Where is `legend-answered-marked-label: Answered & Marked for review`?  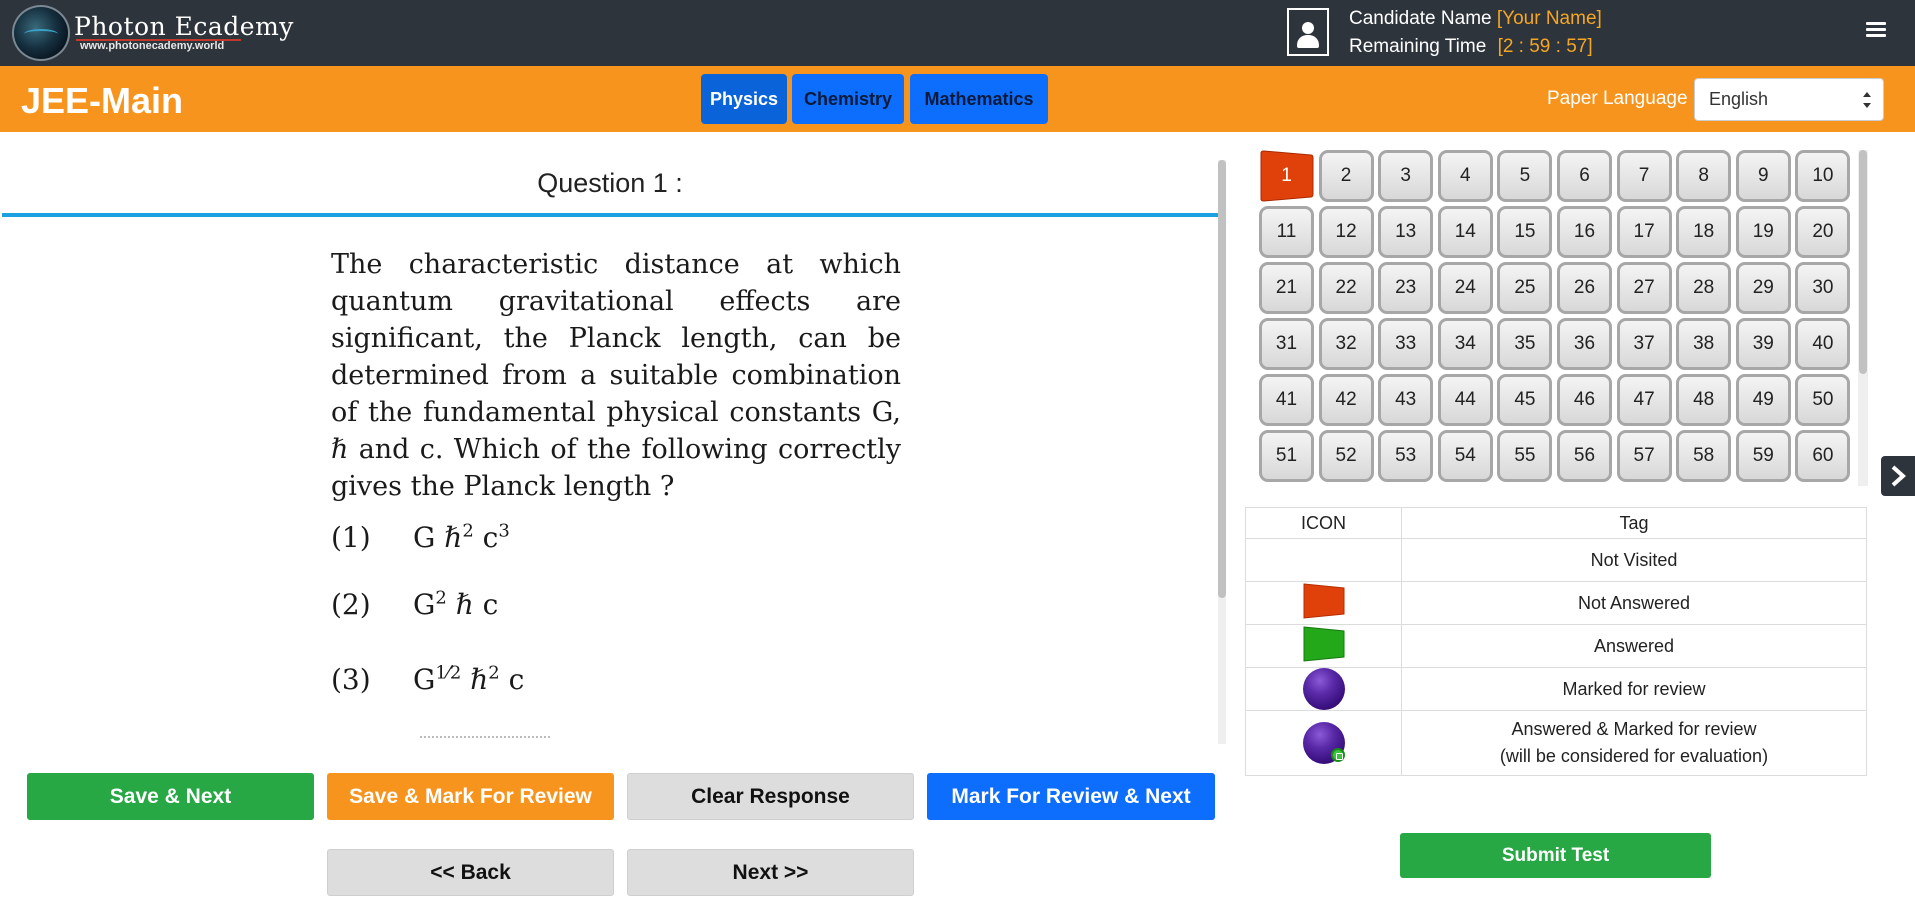
legend-answered-marked-label: Answered & Marked for review is located at coordinates (1634, 729).